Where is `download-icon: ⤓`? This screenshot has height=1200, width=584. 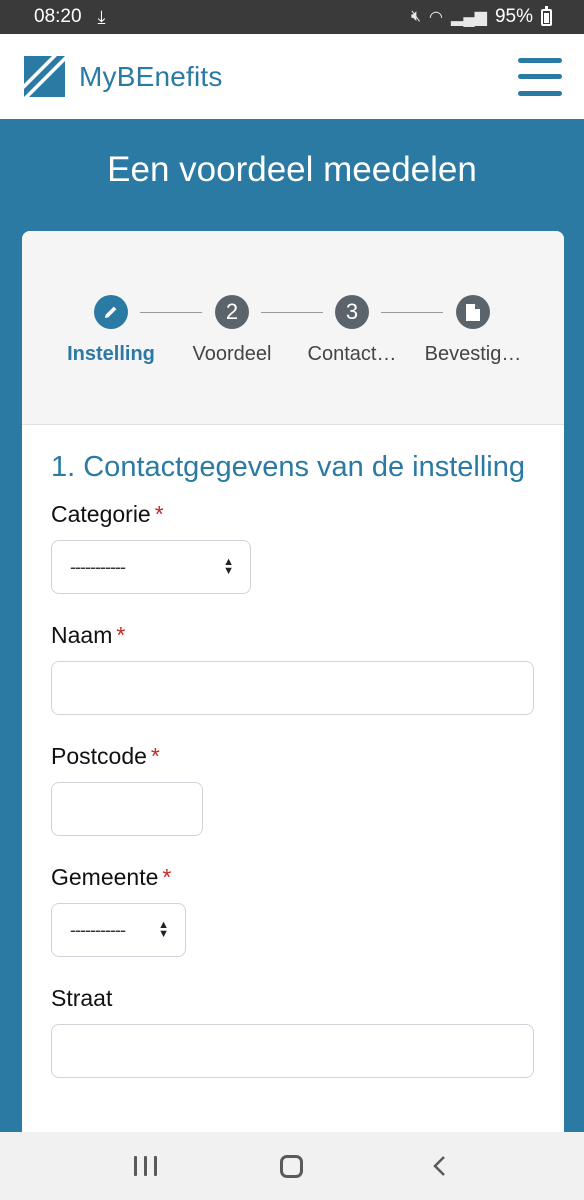 download-icon: ⤓ is located at coordinates (101, 16).